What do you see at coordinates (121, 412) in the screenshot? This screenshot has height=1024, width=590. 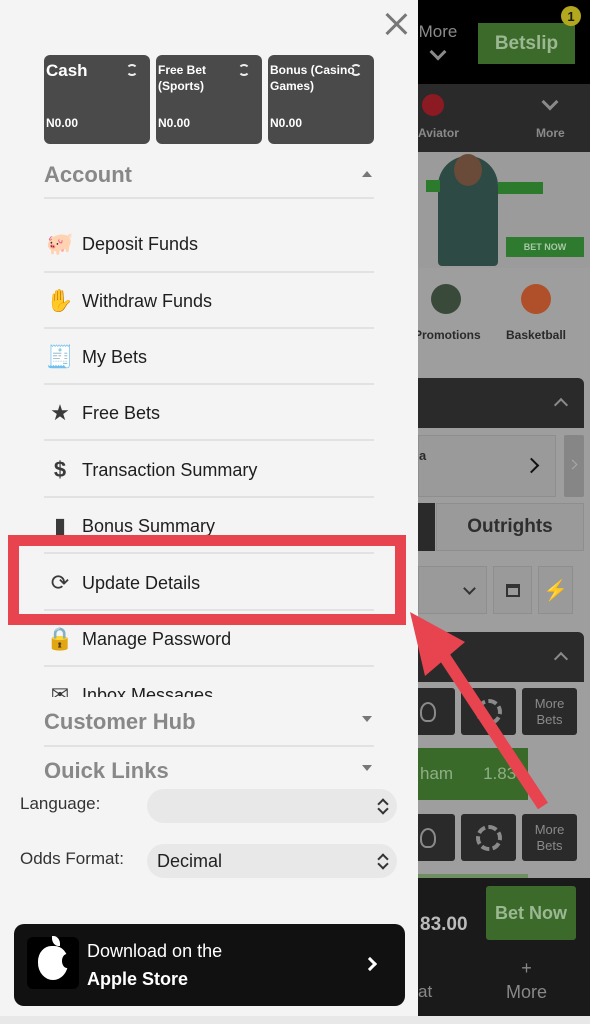 I see `menu-item-label: Free Bets` at bounding box center [121, 412].